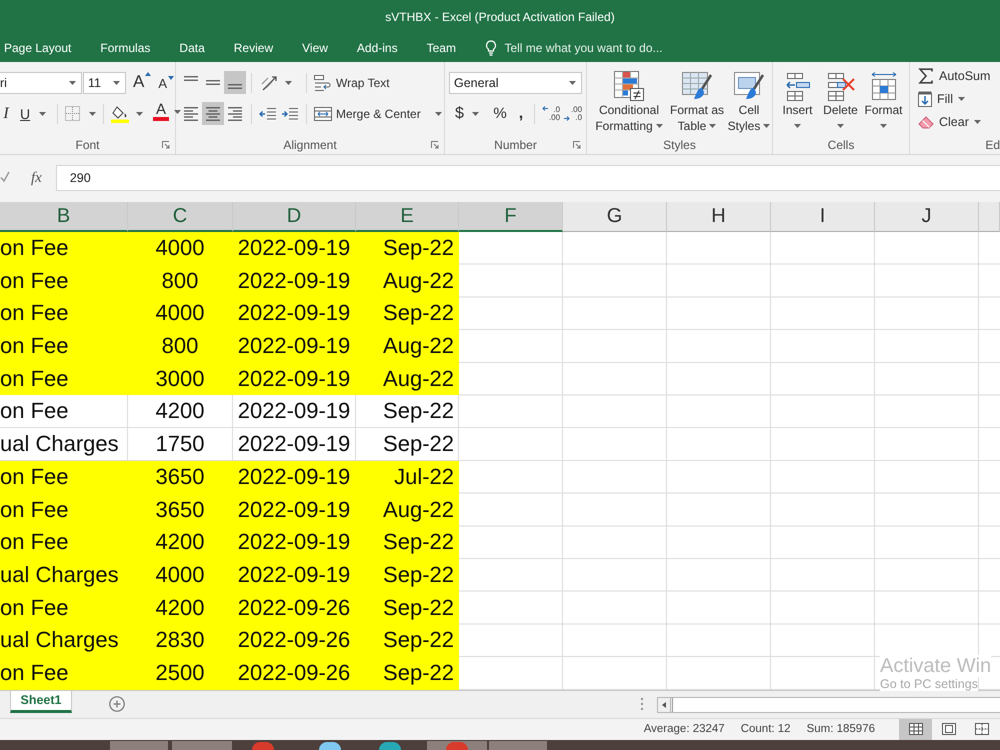  Describe the element at coordinates (270, 82) in the screenshot. I see `diagonal-arrow-icon` at that location.